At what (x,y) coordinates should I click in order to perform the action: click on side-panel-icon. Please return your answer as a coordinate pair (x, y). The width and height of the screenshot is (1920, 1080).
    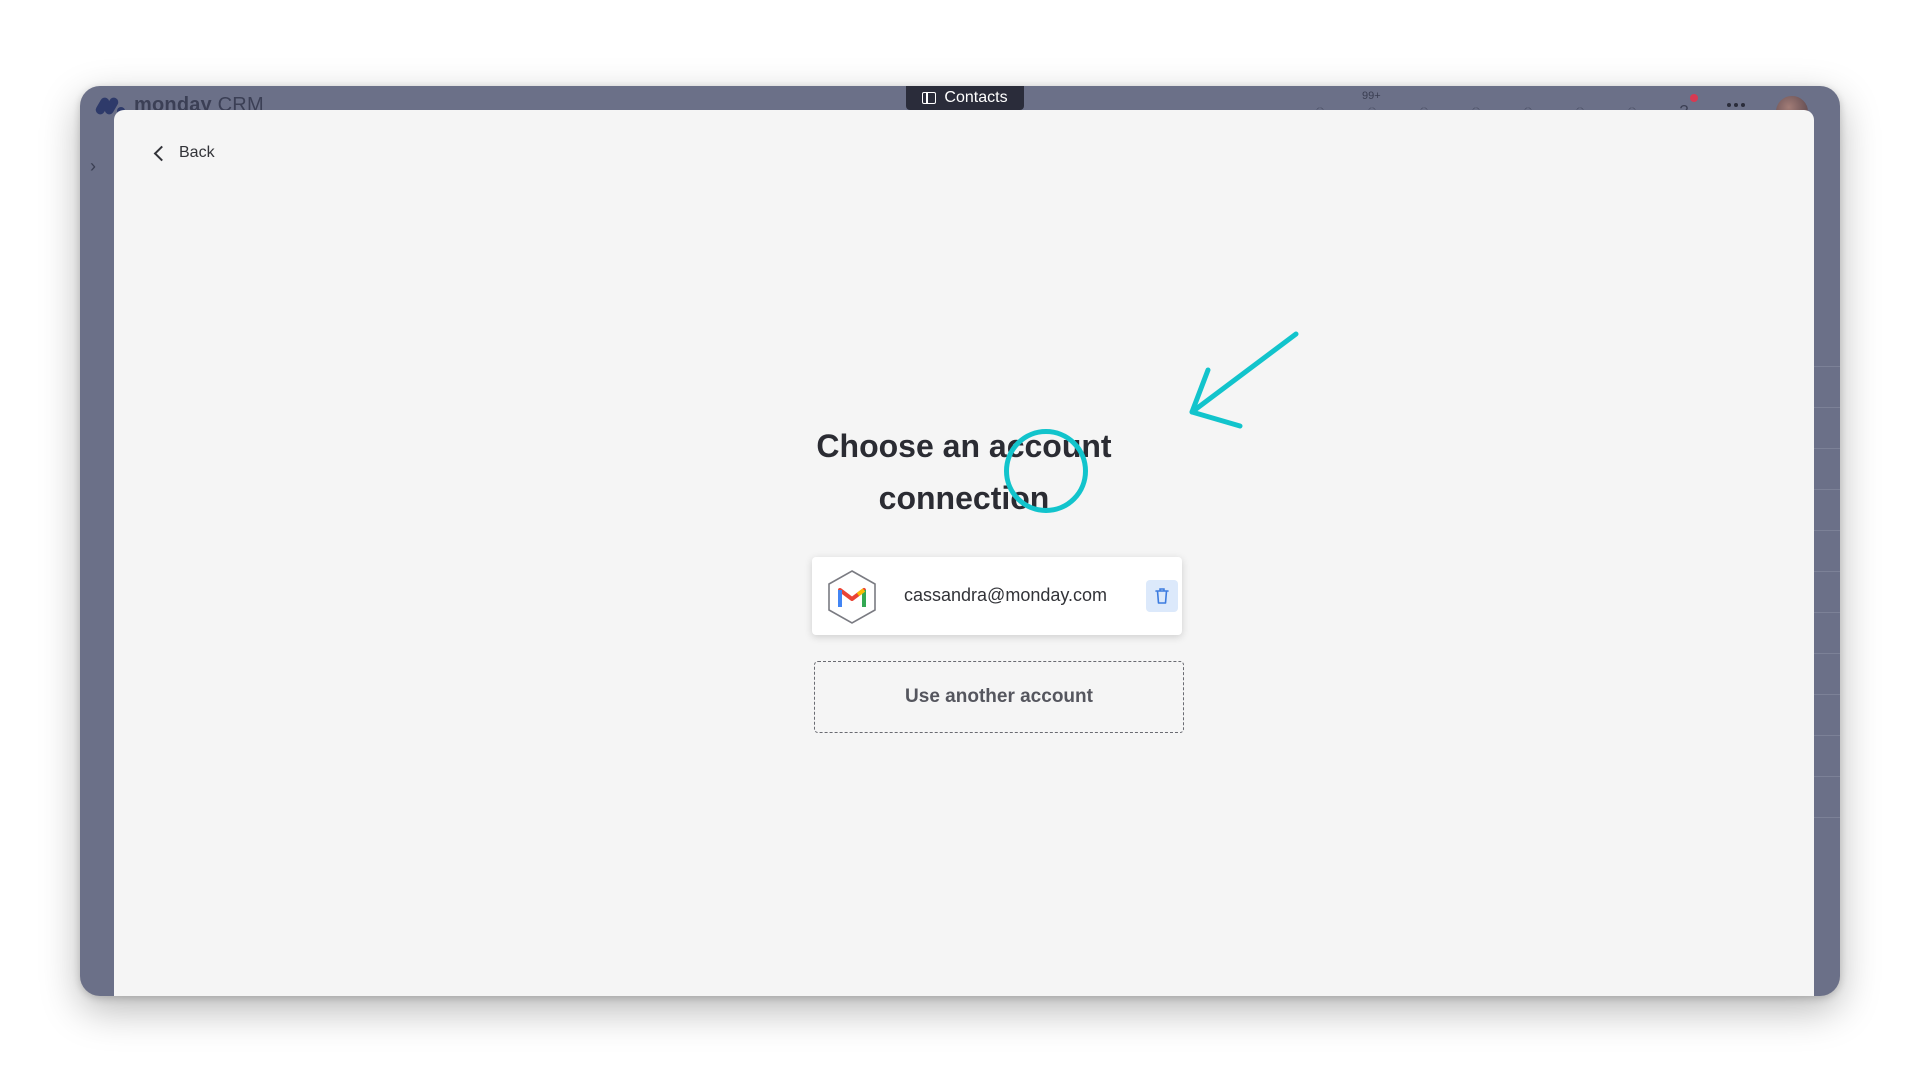
    Looking at the image, I should click on (929, 98).